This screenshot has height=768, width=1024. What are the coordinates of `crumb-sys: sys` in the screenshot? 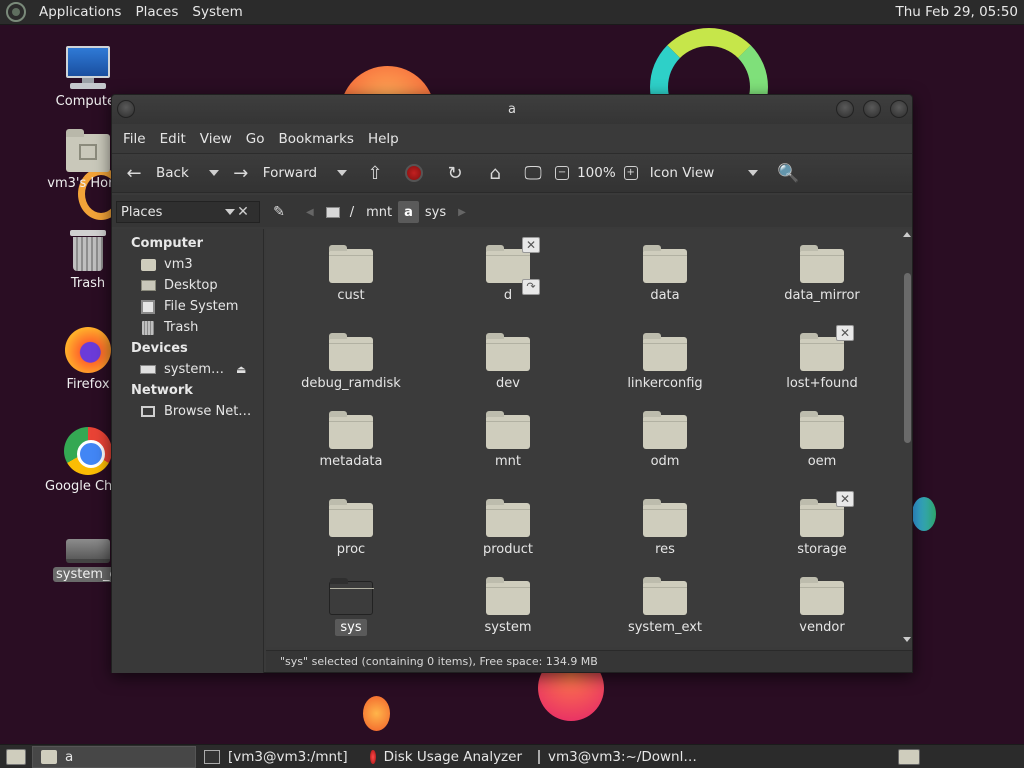 It's located at (435, 212).